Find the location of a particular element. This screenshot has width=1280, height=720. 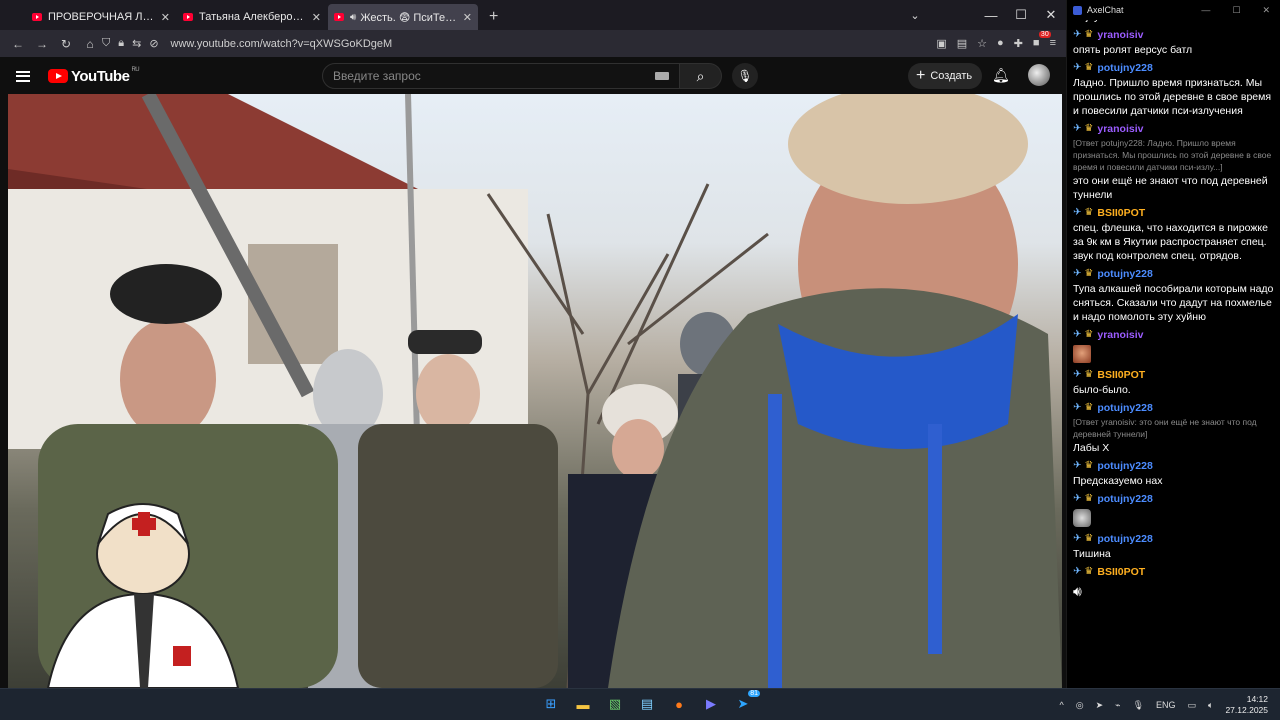

toolbar-right: ▣ ▤ ☆ ● ✚ ■ 30 ≡ is located at coordinates (998, 40).